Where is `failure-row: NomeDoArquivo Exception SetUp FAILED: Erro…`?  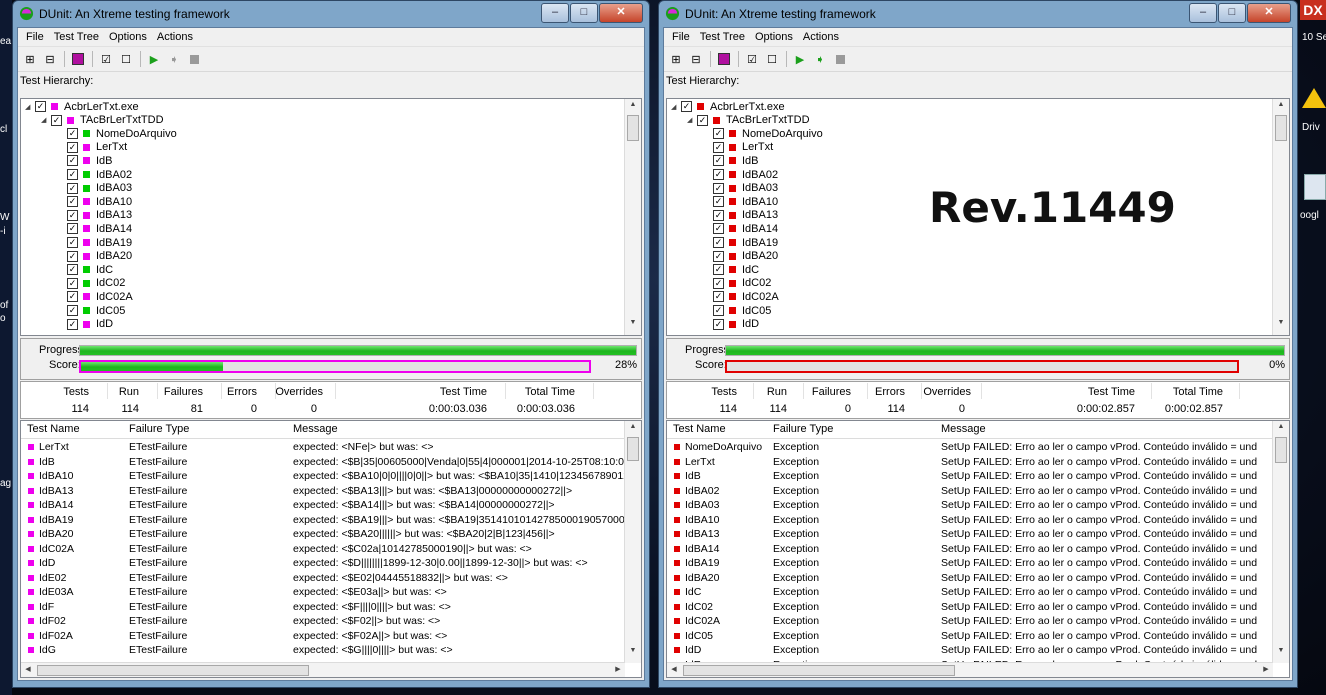 failure-row: NomeDoArquivo Exception SetUp FAILED: Erro… is located at coordinates (970, 447).